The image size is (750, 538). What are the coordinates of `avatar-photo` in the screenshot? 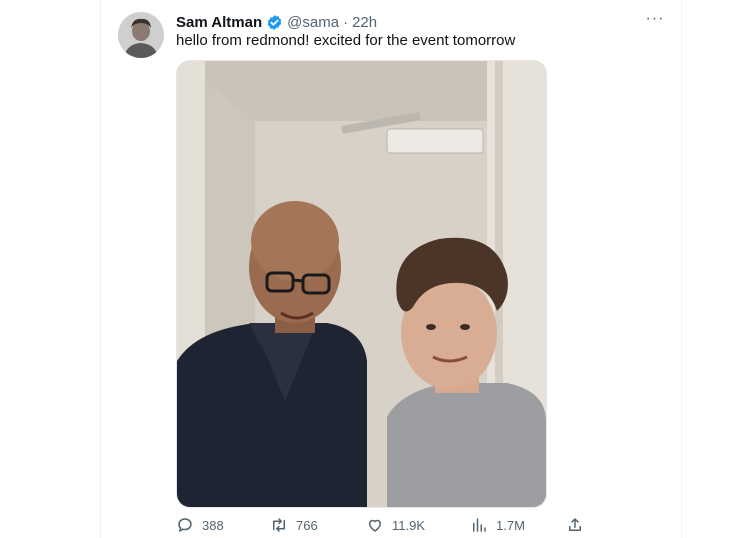 It's located at (141, 35).